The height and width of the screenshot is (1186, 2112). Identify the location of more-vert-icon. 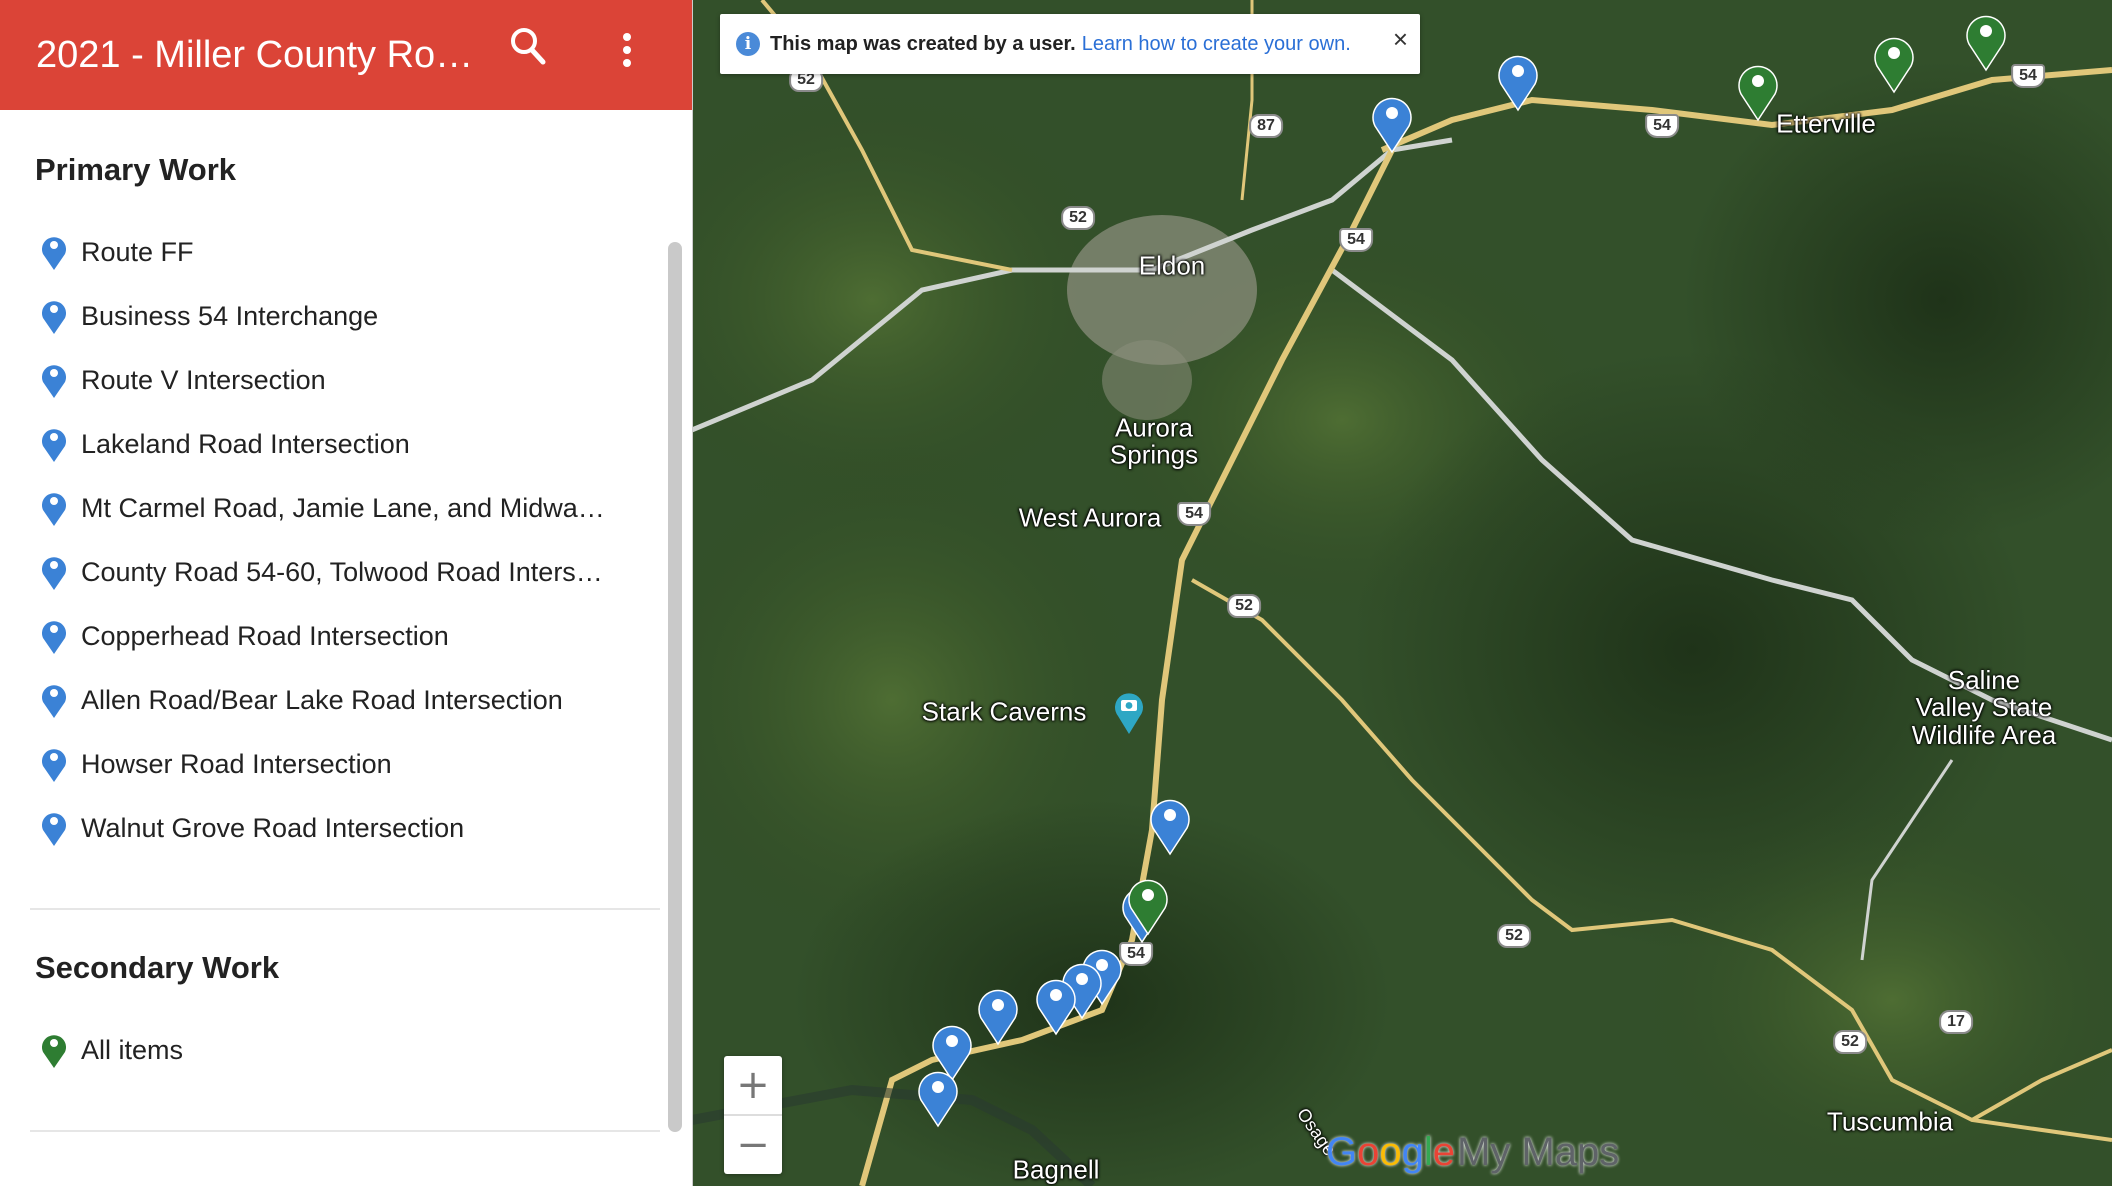
(627, 50).